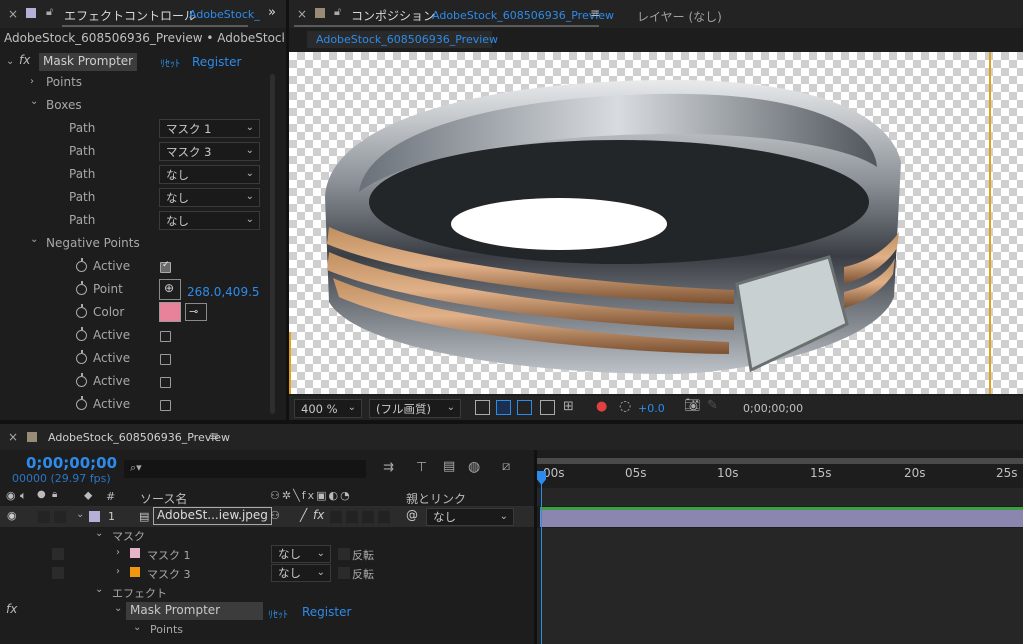  What do you see at coordinates (44, 517) in the screenshot?
I see `audio-toggle` at bounding box center [44, 517].